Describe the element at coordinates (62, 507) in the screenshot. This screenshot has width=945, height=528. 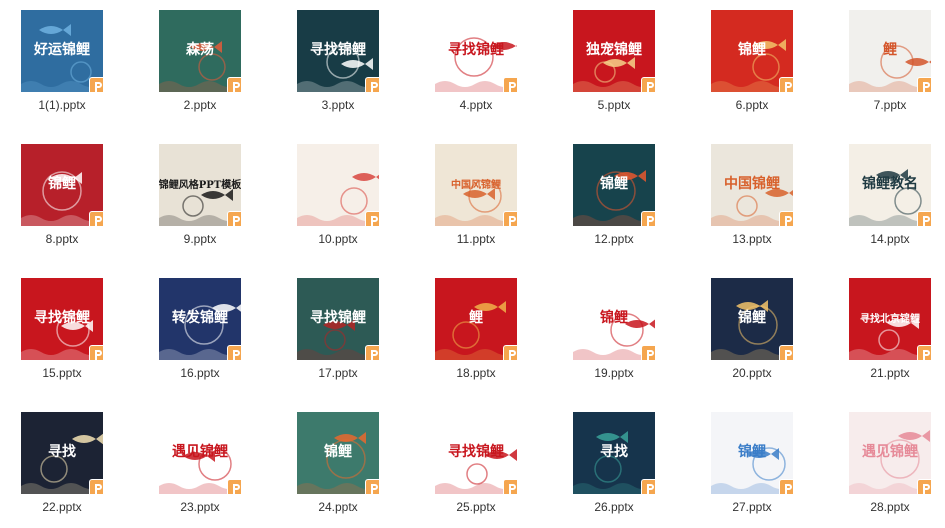
I see `file-name: 22.pptx` at that location.